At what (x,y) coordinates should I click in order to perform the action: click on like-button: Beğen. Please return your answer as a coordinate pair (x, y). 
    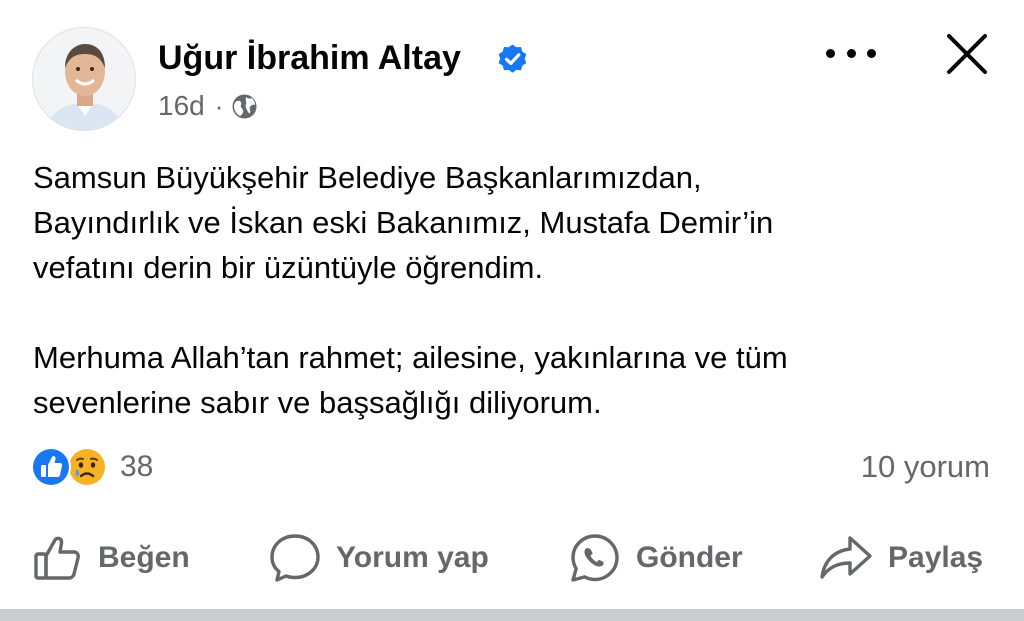
    Looking at the image, I should click on (111, 558).